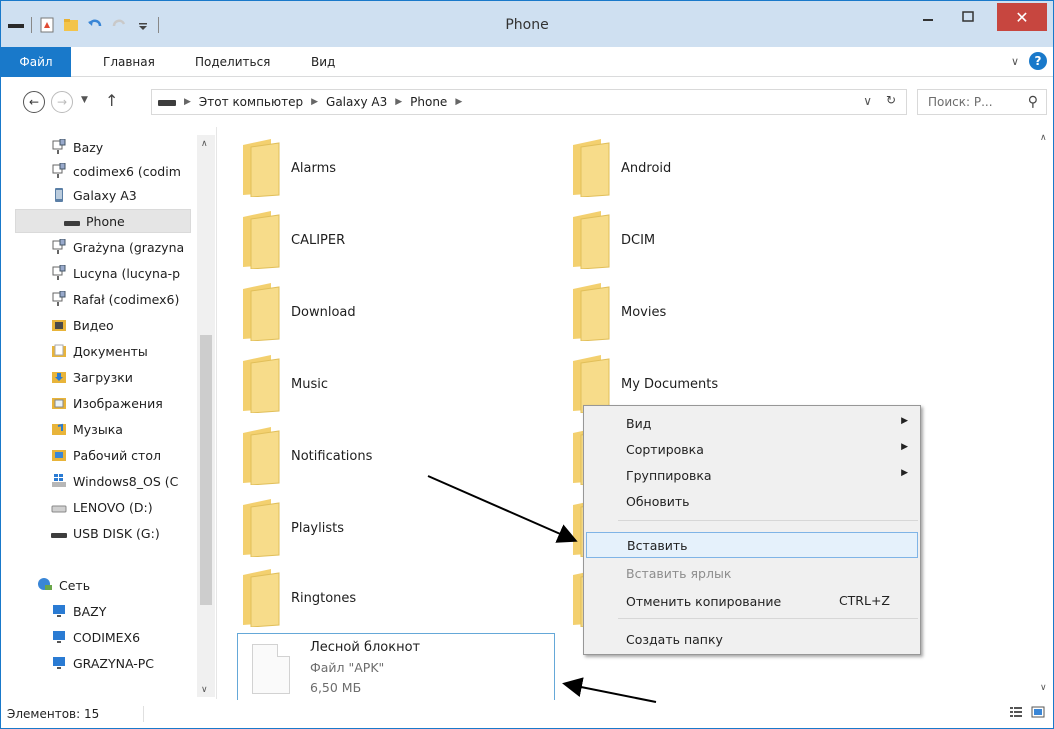  What do you see at coordinates (369, 237) in the screenshot?
I see `folder-caliper: CALIPER` at bounding box center [369, 237].